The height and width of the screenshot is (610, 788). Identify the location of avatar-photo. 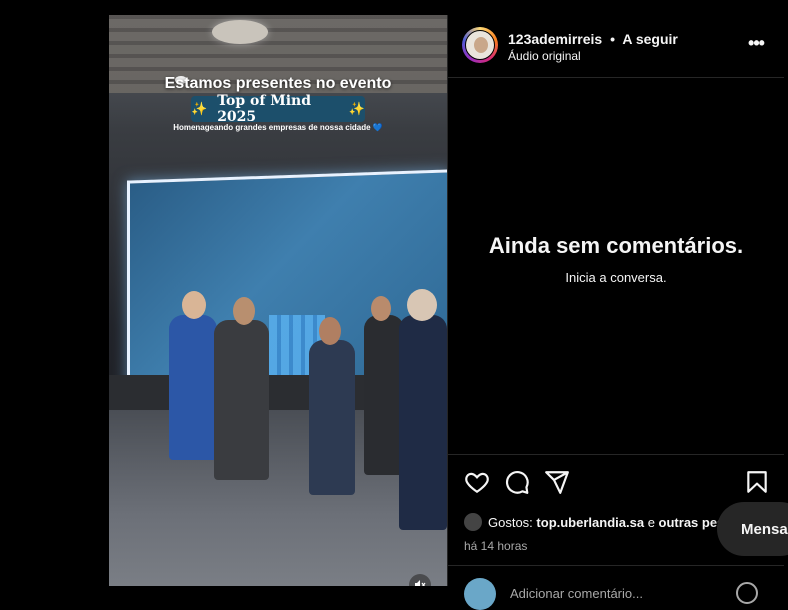
(480, 45).